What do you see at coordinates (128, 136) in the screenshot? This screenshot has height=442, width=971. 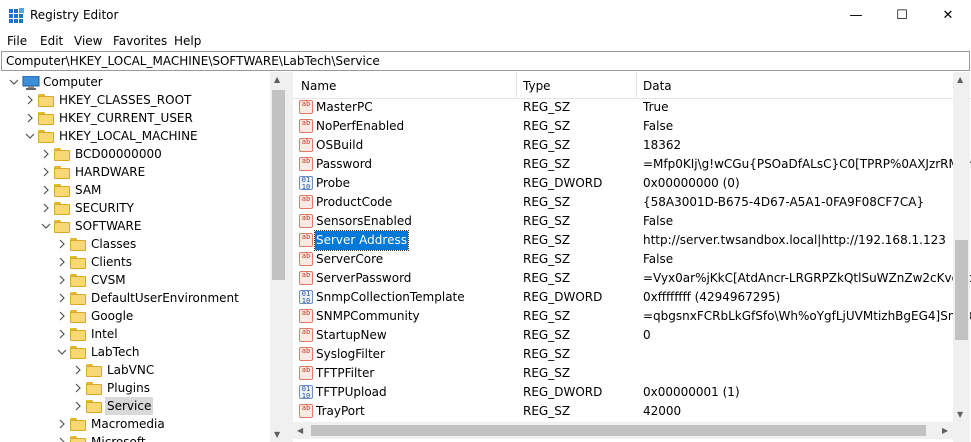 I see `tree-item-label: HKEY_LOCAL_MACHINE` at bounding box center [128, 136].